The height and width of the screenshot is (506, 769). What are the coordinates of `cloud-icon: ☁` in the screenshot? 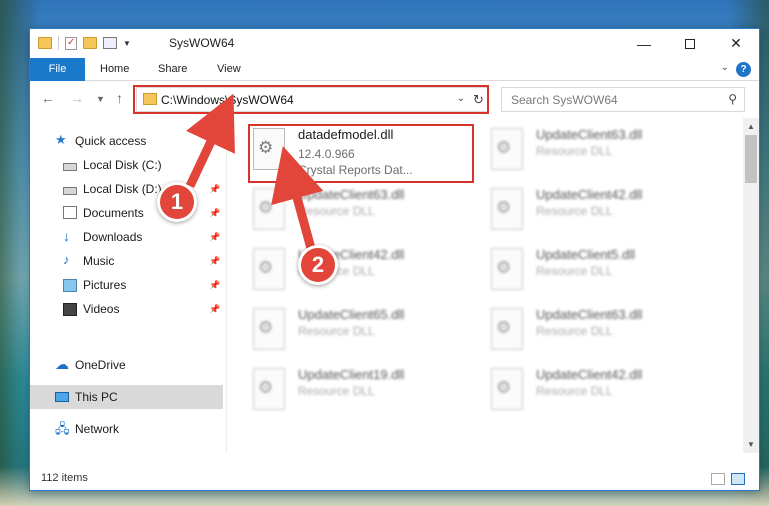 It's located at (62, 364).